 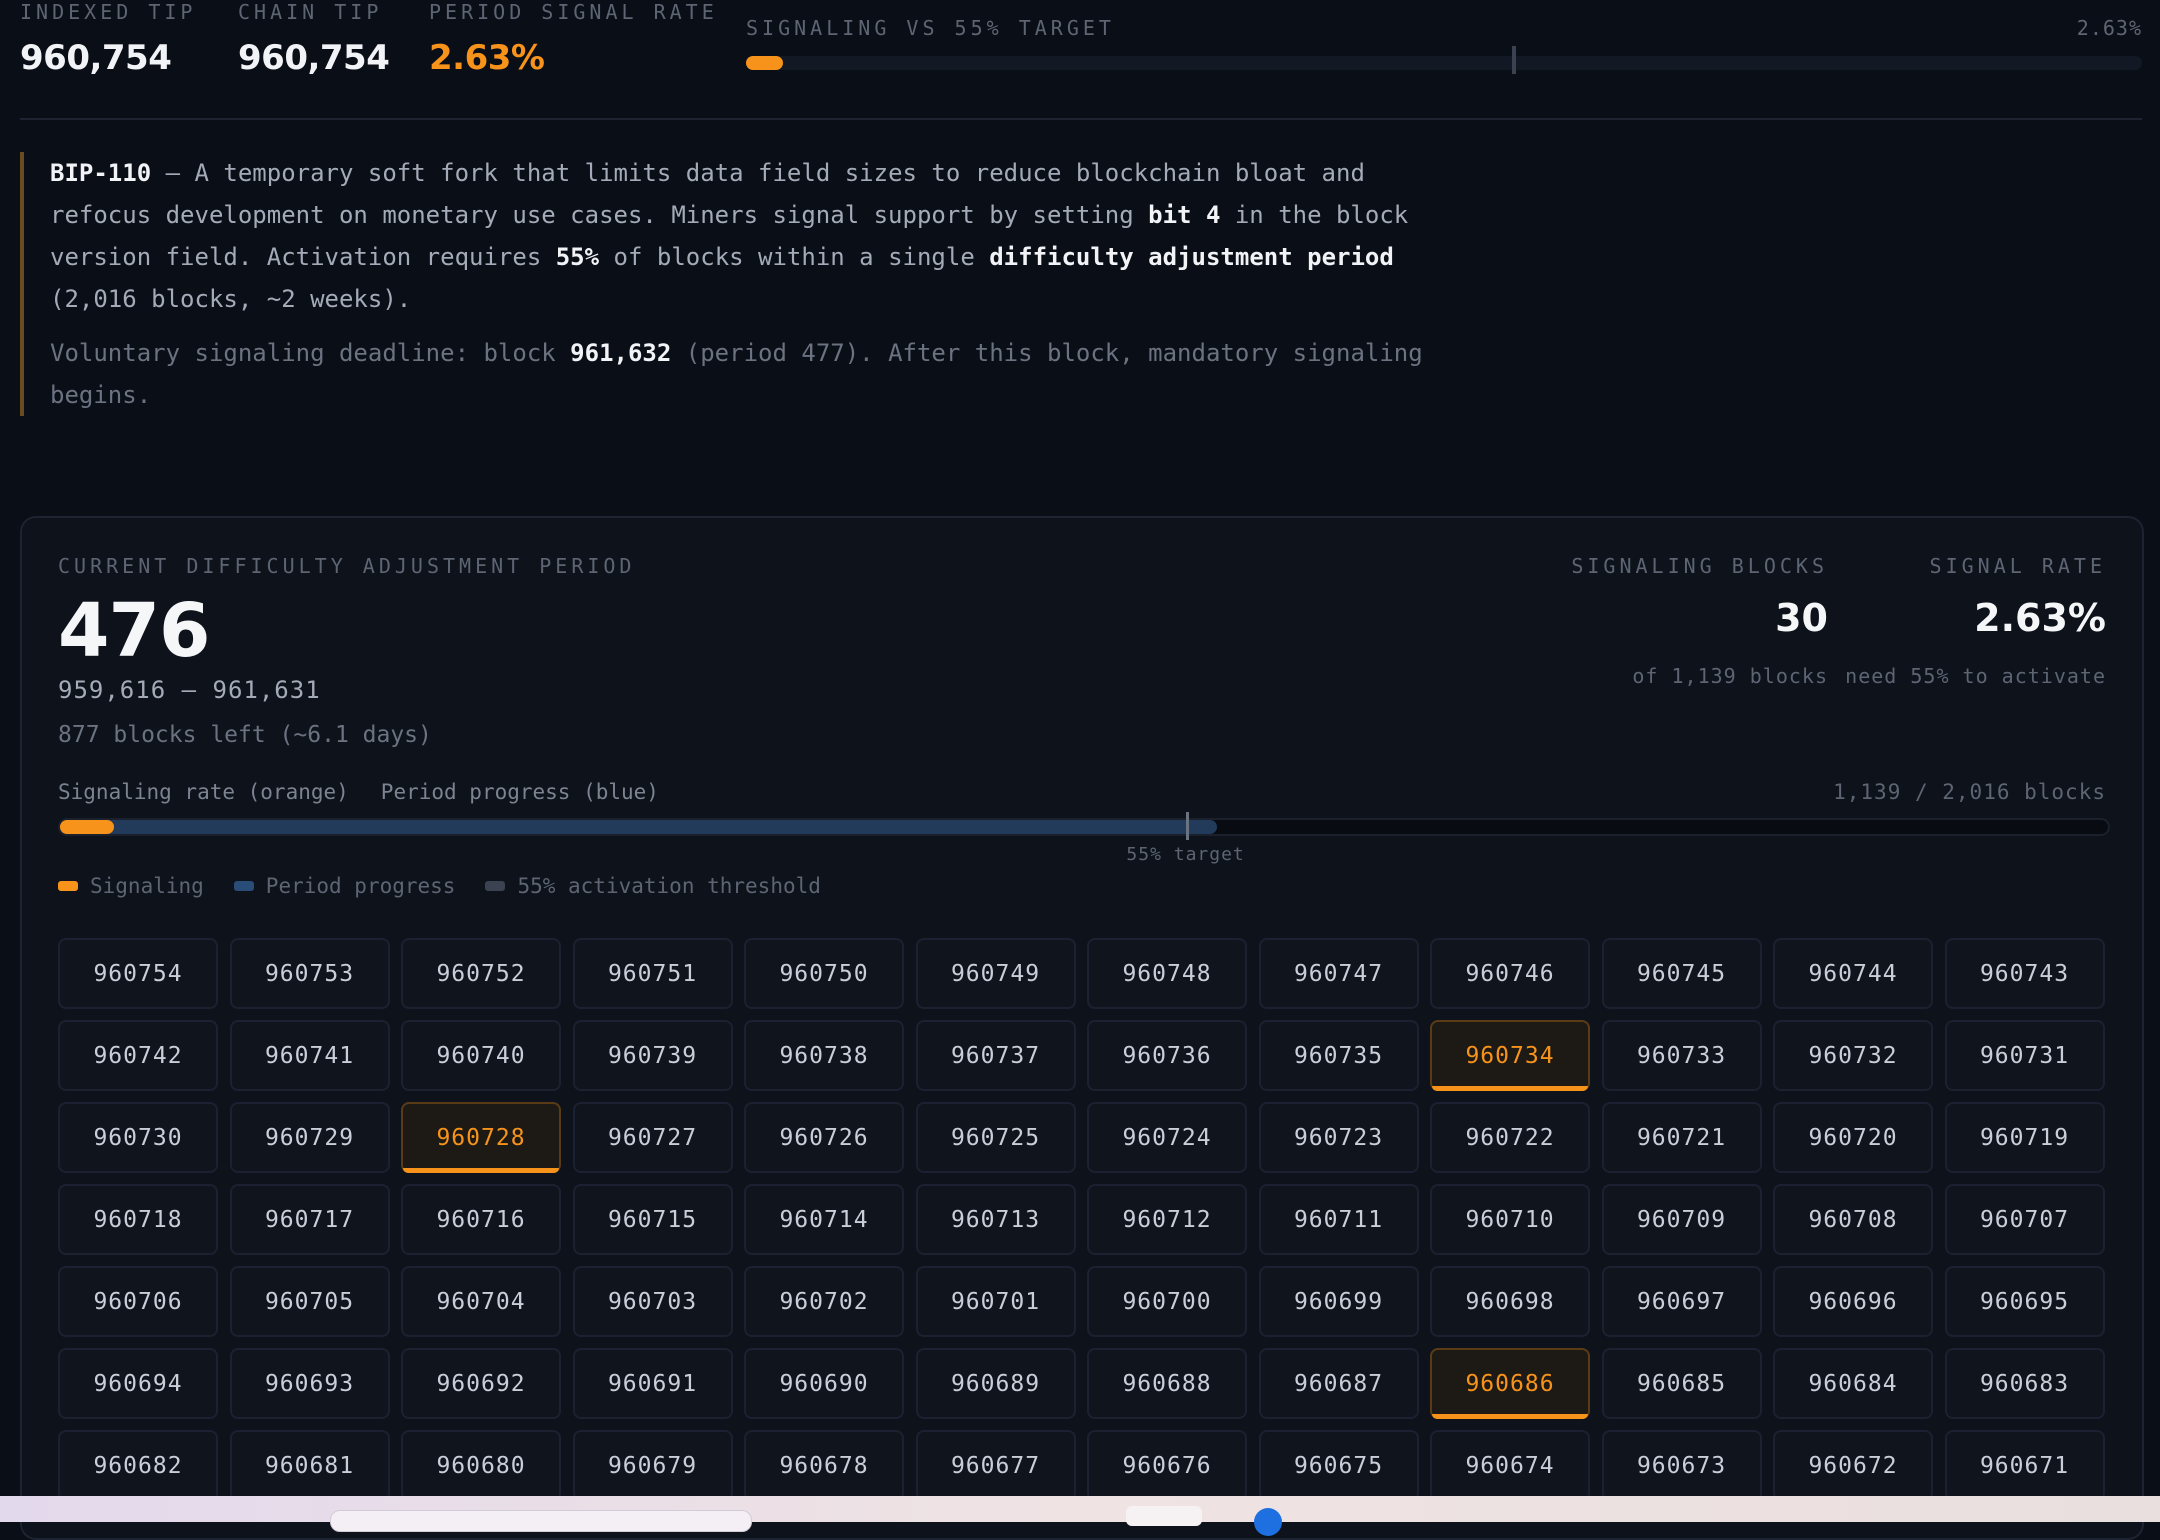 What do you see at coordinates (1338, 1137) in the screenshot?
I see `block-cell: 960723` at bounding box center [1338, 1137].